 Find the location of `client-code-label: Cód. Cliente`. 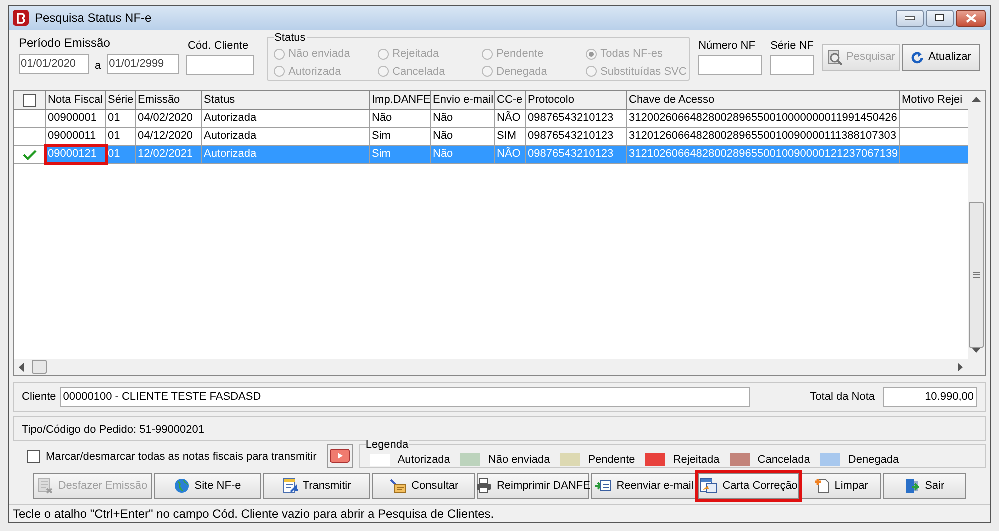

client-code-label: Cód. Cliente is located at coordinates (219, 46).